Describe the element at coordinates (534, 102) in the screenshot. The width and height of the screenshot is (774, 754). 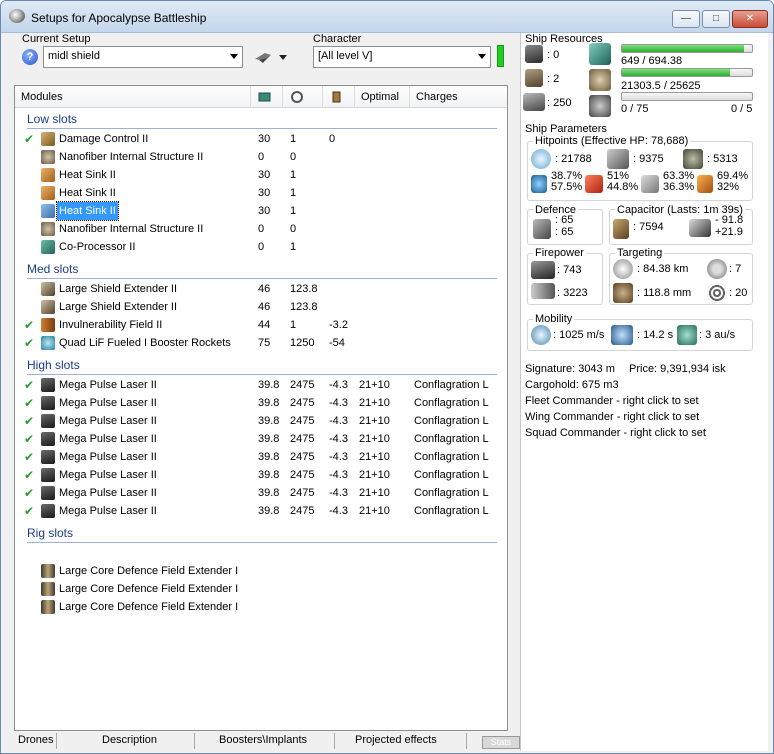
I see `drone-bay-icon` at that location.